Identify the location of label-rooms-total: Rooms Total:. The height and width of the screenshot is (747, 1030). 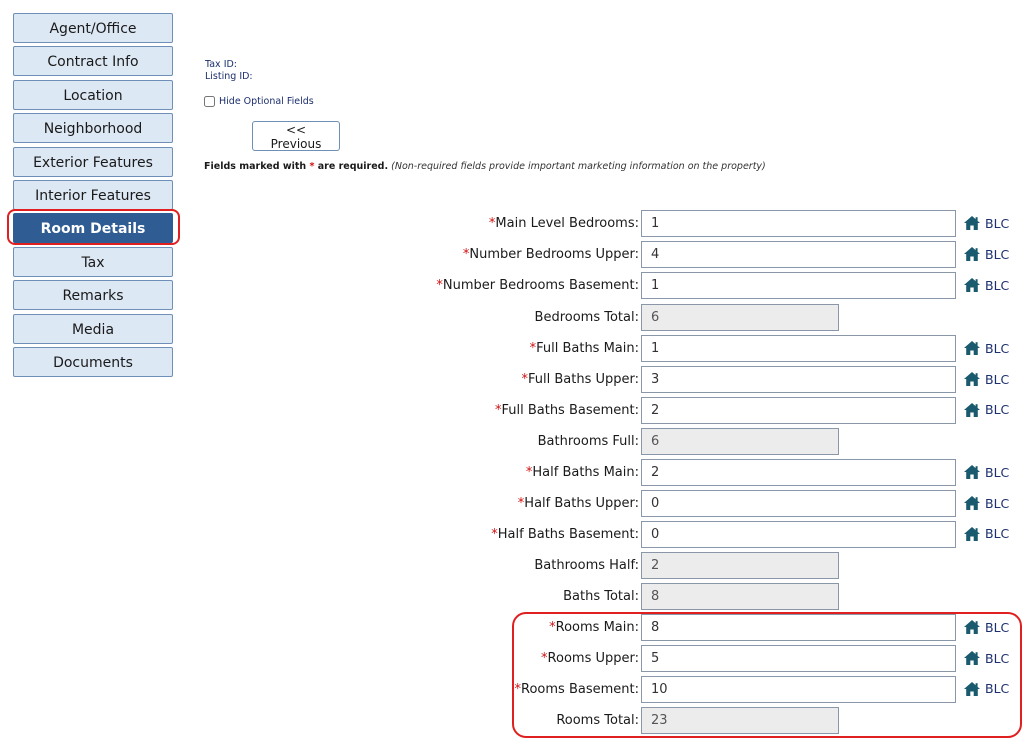
(597, 720).